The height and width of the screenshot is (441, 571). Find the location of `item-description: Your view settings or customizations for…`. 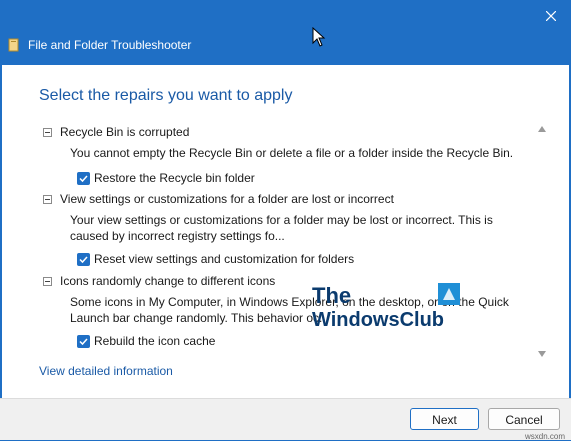

item-description: Your view settings or customizations for… is located at coordinates (281, 228).